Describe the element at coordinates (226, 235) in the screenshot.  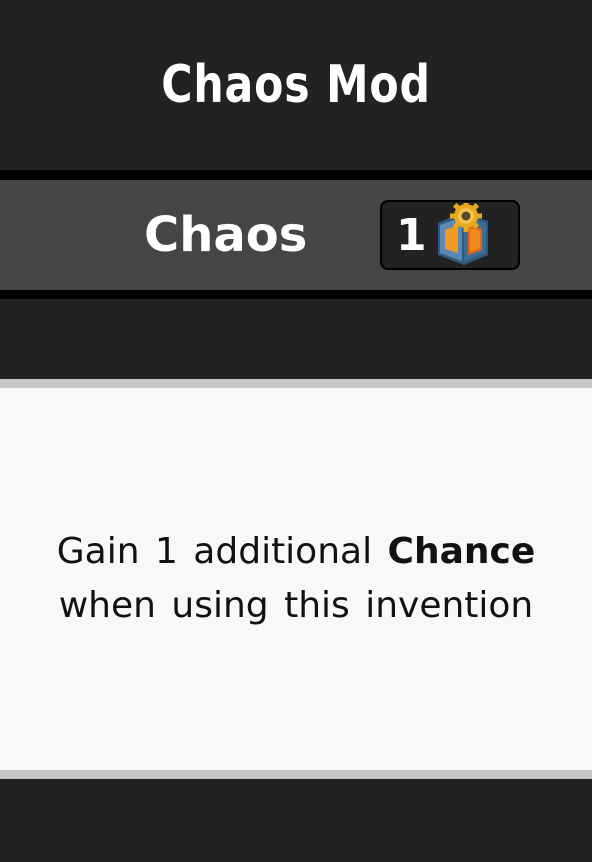
I see `mod-name-label: Chaos` at that location.